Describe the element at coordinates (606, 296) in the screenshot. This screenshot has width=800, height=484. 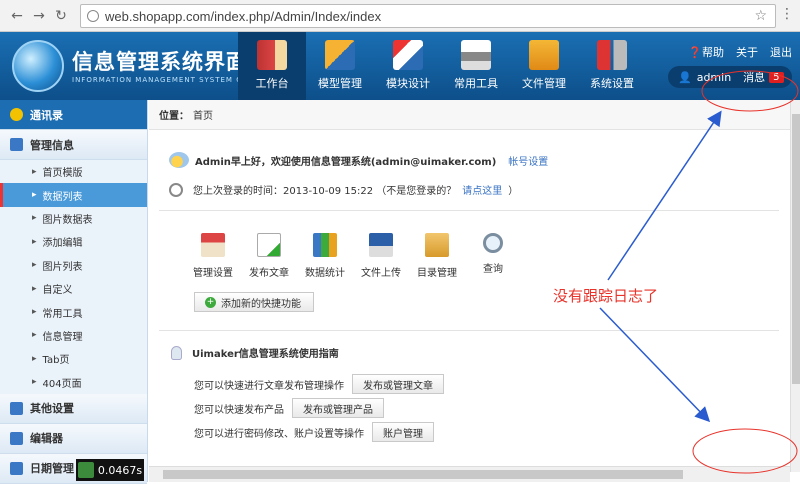
I see `annotation-text: 没有跟踪日志了` at that location.